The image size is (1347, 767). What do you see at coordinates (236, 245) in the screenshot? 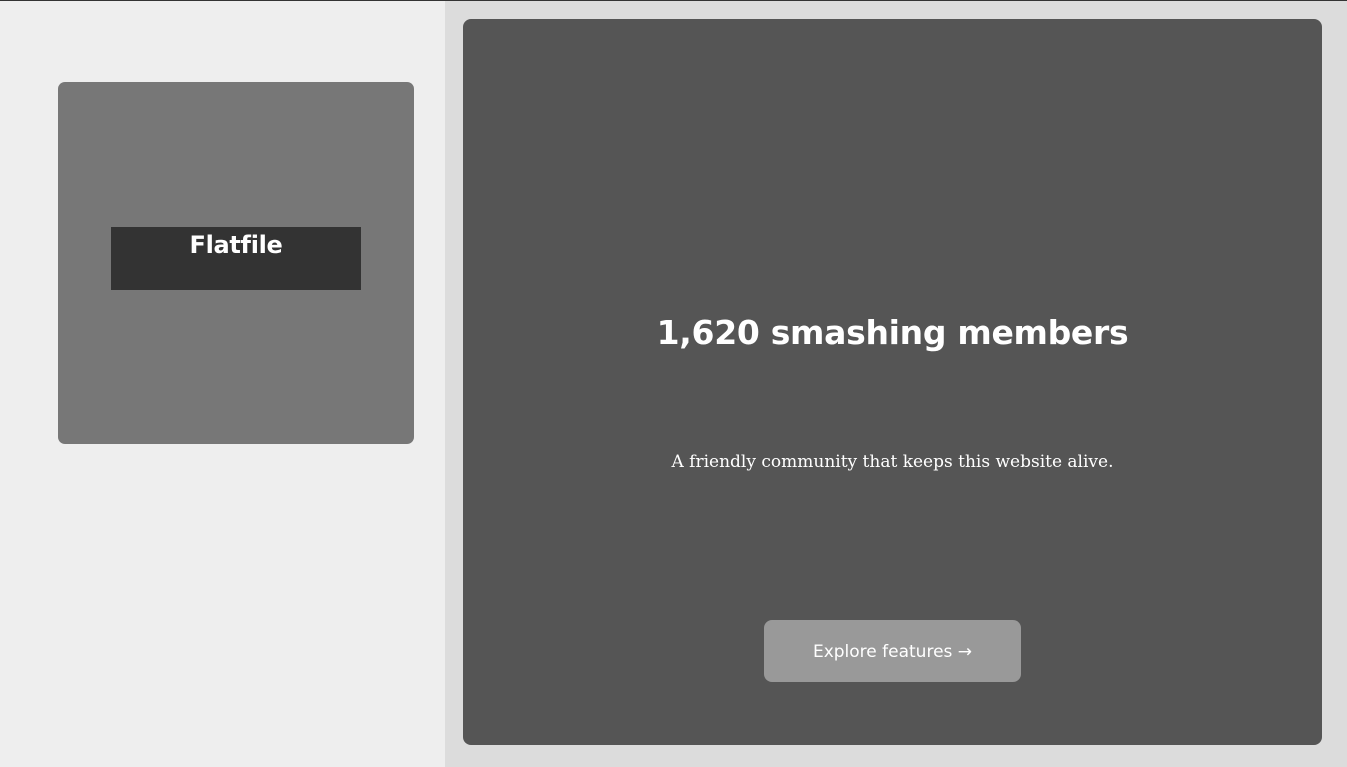
I see `flatfile-logo-text: Flatfile` at bounding box center [236, 245].